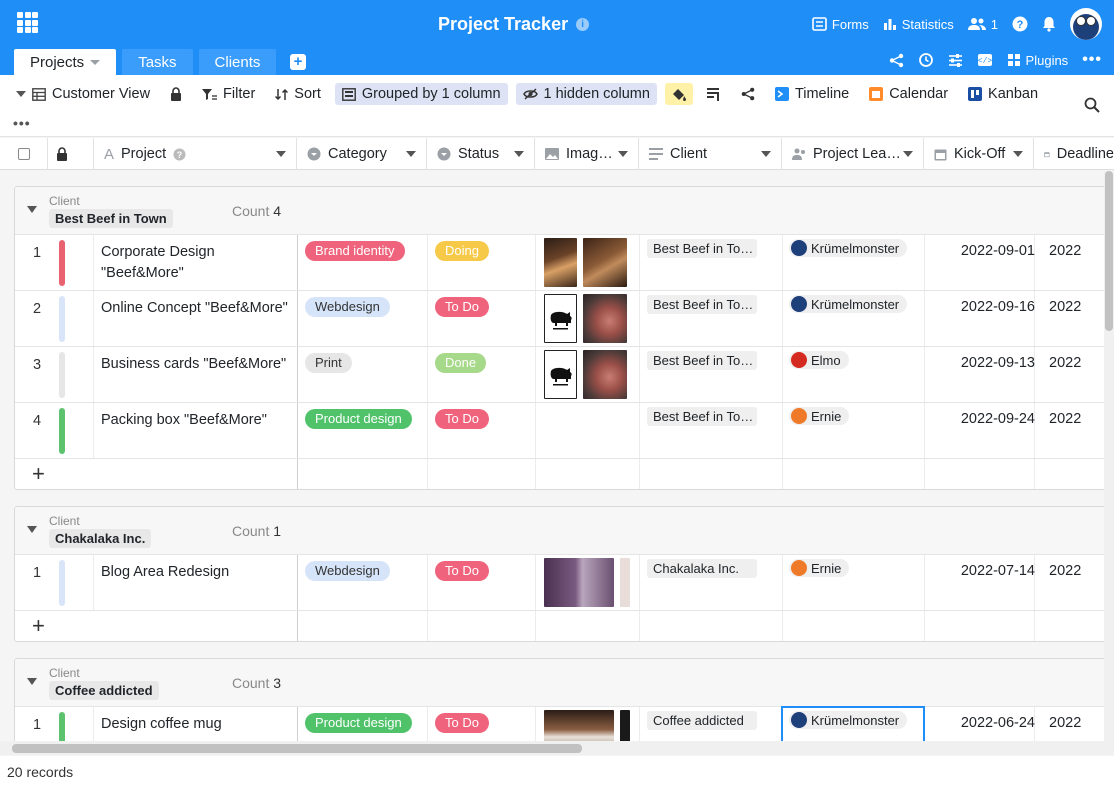 The width and height of the screenshot is (1114, 785). Describe the element at coordinates (22, 123) in the screenshot. I see `toolbar-more-icon: •••` at that location.